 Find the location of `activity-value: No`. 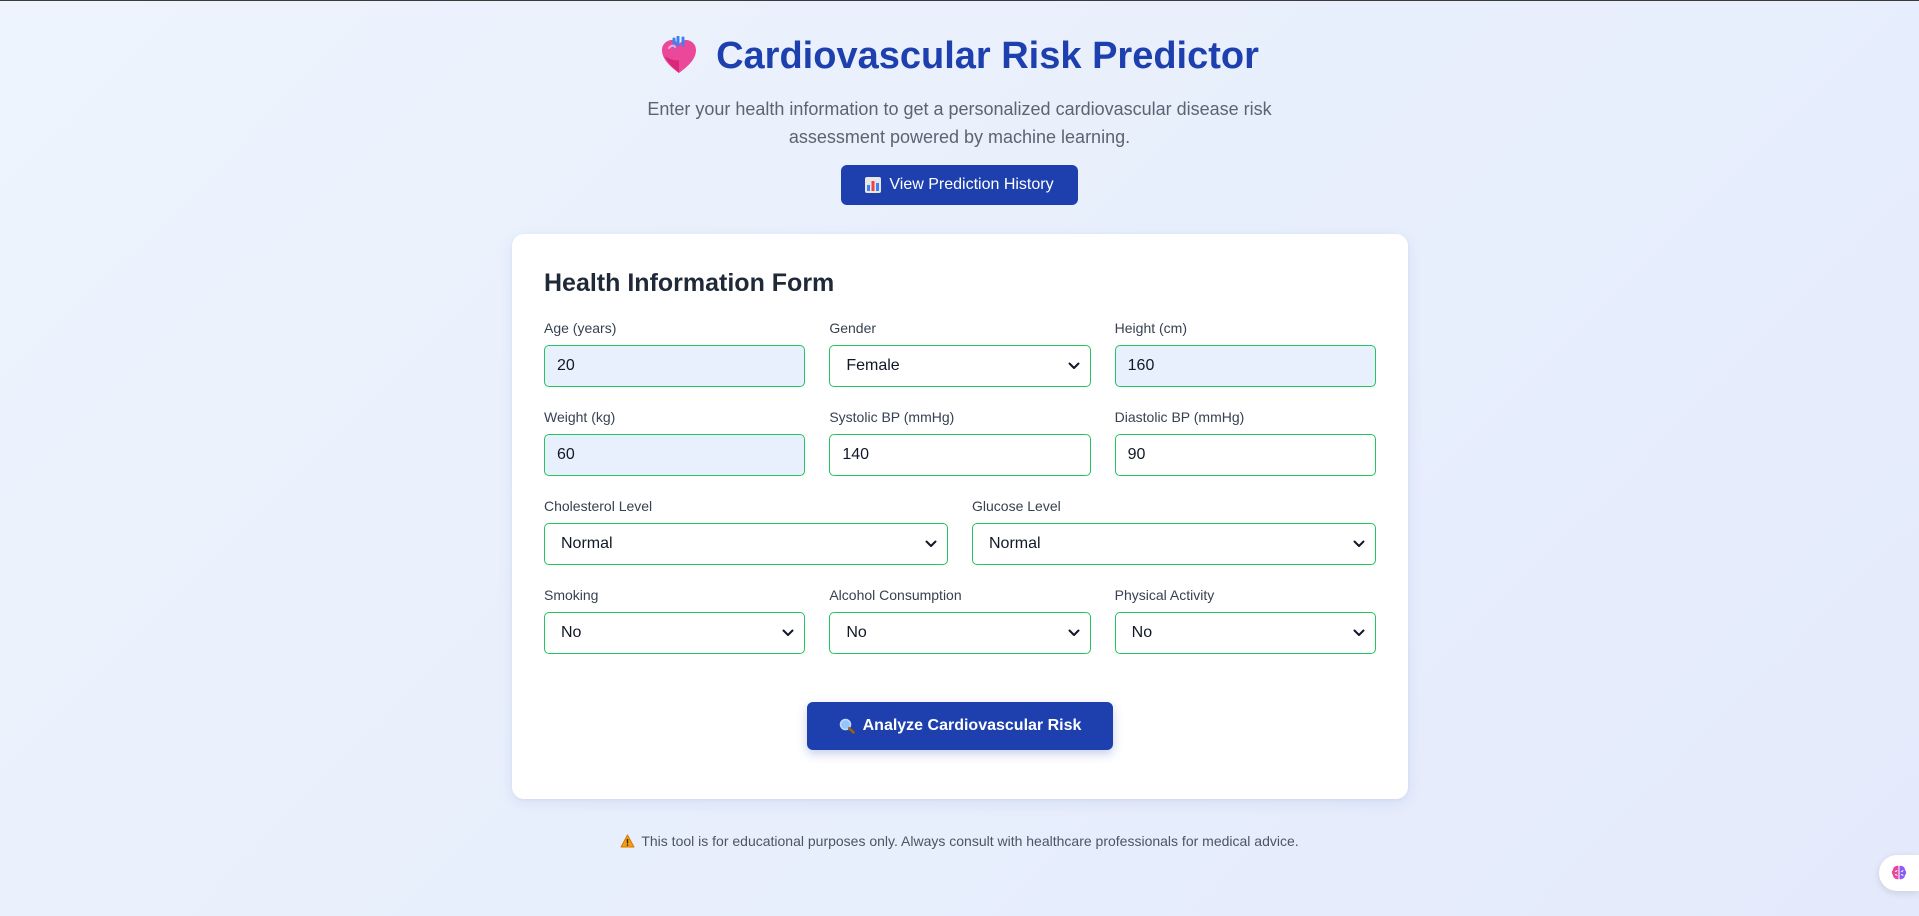

activity-value: No is located at coordinates (1142, 632).